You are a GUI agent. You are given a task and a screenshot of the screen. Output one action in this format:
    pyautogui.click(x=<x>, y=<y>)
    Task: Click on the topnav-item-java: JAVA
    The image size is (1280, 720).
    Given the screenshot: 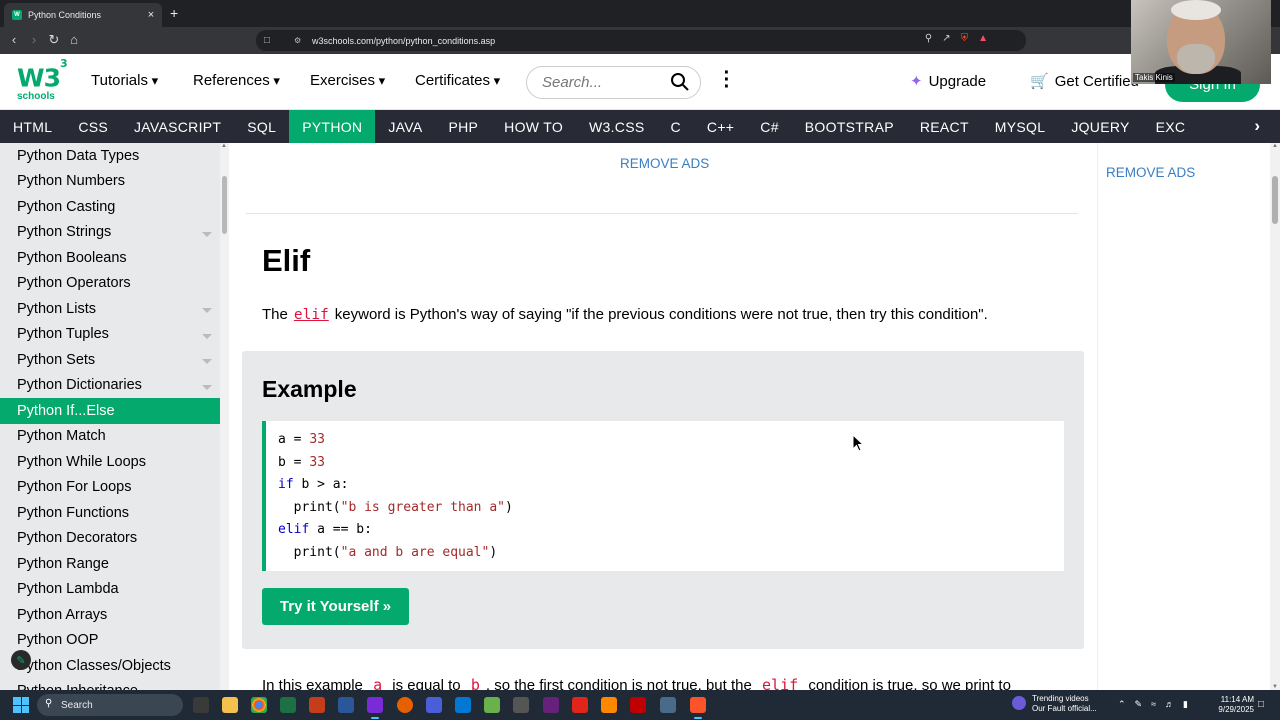 What is the action you would take?
    pyautogui.click(x=405, y=126)
    